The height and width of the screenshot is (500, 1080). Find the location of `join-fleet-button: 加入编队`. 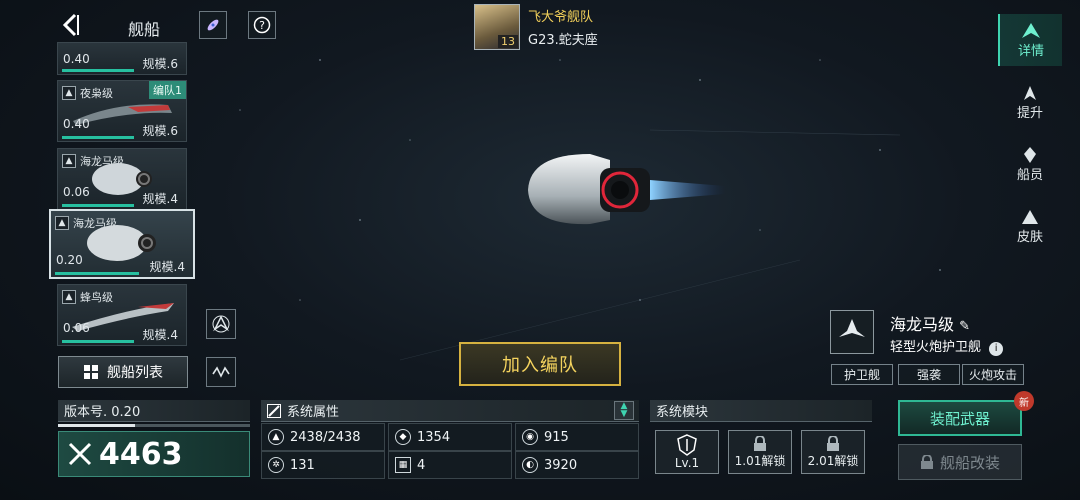

join-fleet-button: 加入编队 is located at coordinates (540, 364).